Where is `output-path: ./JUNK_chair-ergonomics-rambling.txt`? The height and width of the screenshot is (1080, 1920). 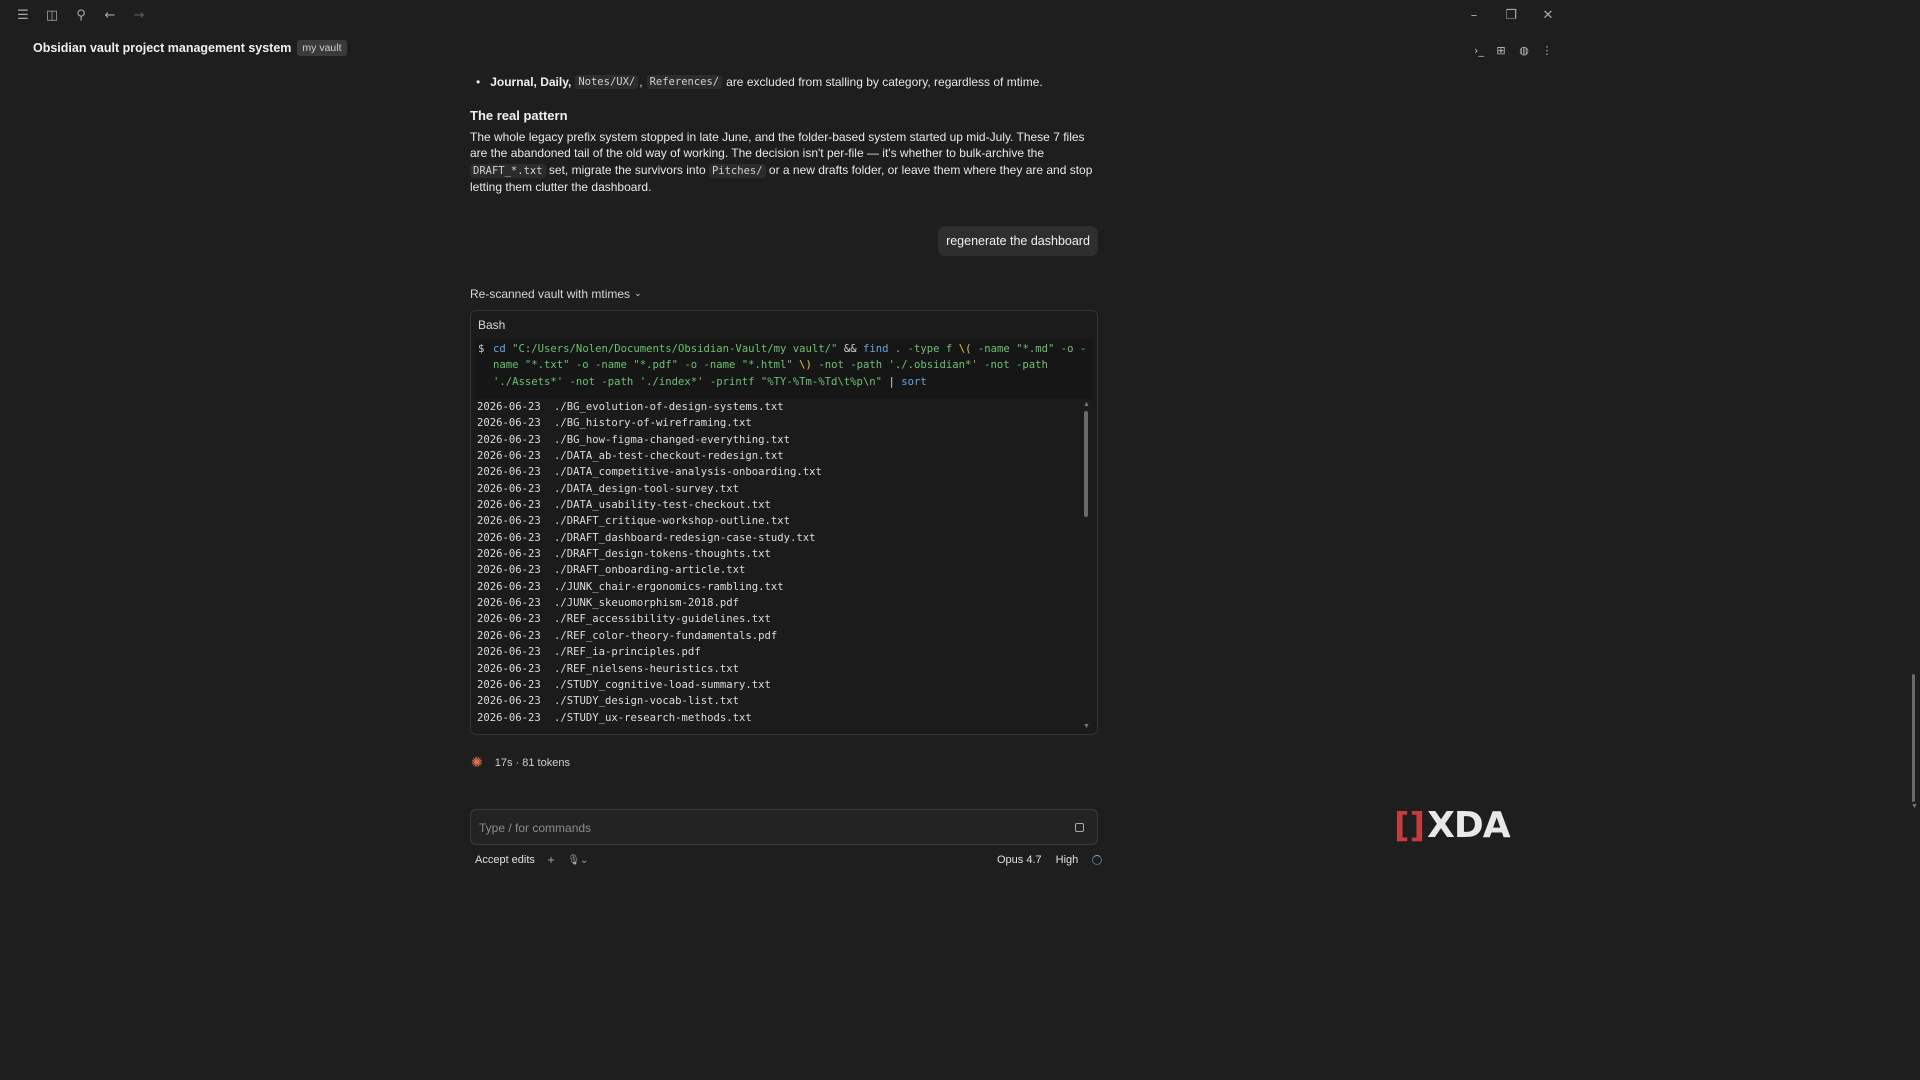 output-path: ./JUNK_chair-ergonomics-rambling.txt is located at coordinates (669, 586).